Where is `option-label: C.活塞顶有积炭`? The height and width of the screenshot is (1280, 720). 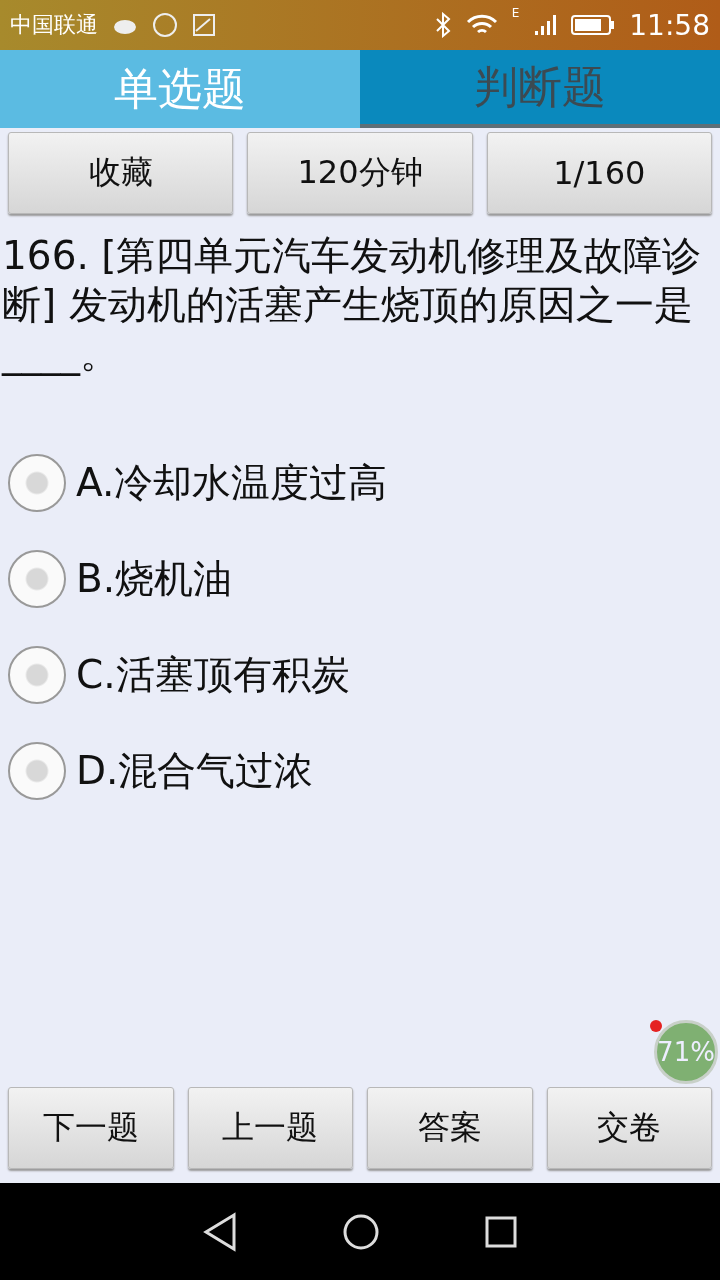
option-label: C.活塞顶有积炭 is located at coordinates (213, 675).